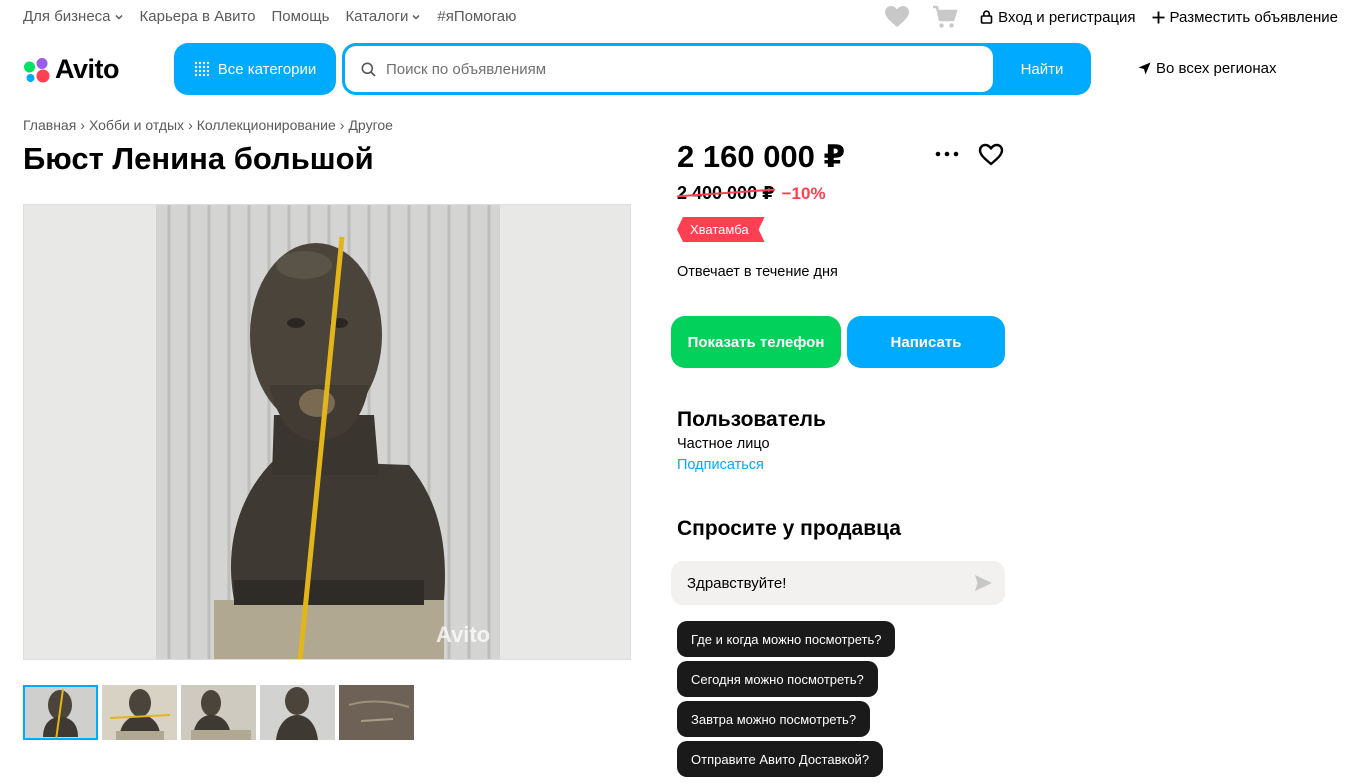 The width and height of the screenshot is (1346, 783). I want to click on breadcrumb-item-home: Главная, so click(49, 125).